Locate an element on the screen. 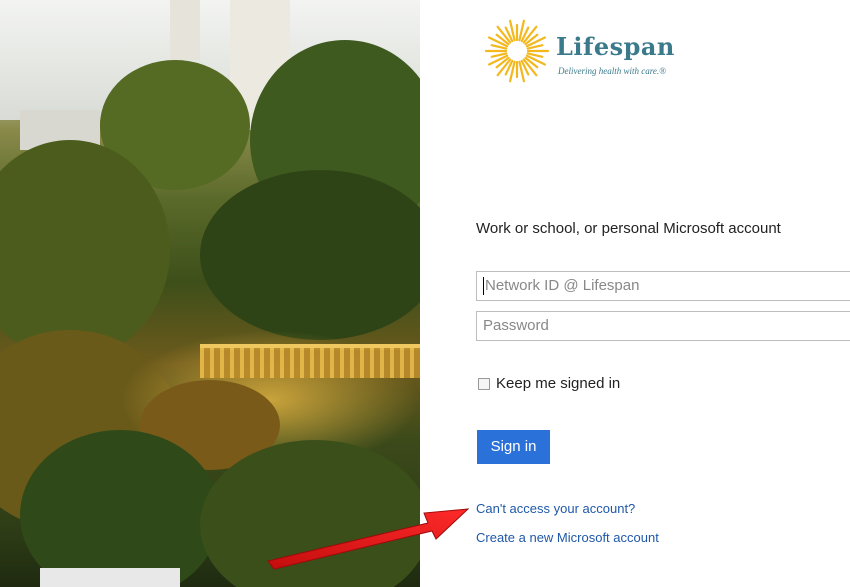 The height and width of the screenshot is (587, 850). red-arrow-icon is located at coordinates (368, 539).